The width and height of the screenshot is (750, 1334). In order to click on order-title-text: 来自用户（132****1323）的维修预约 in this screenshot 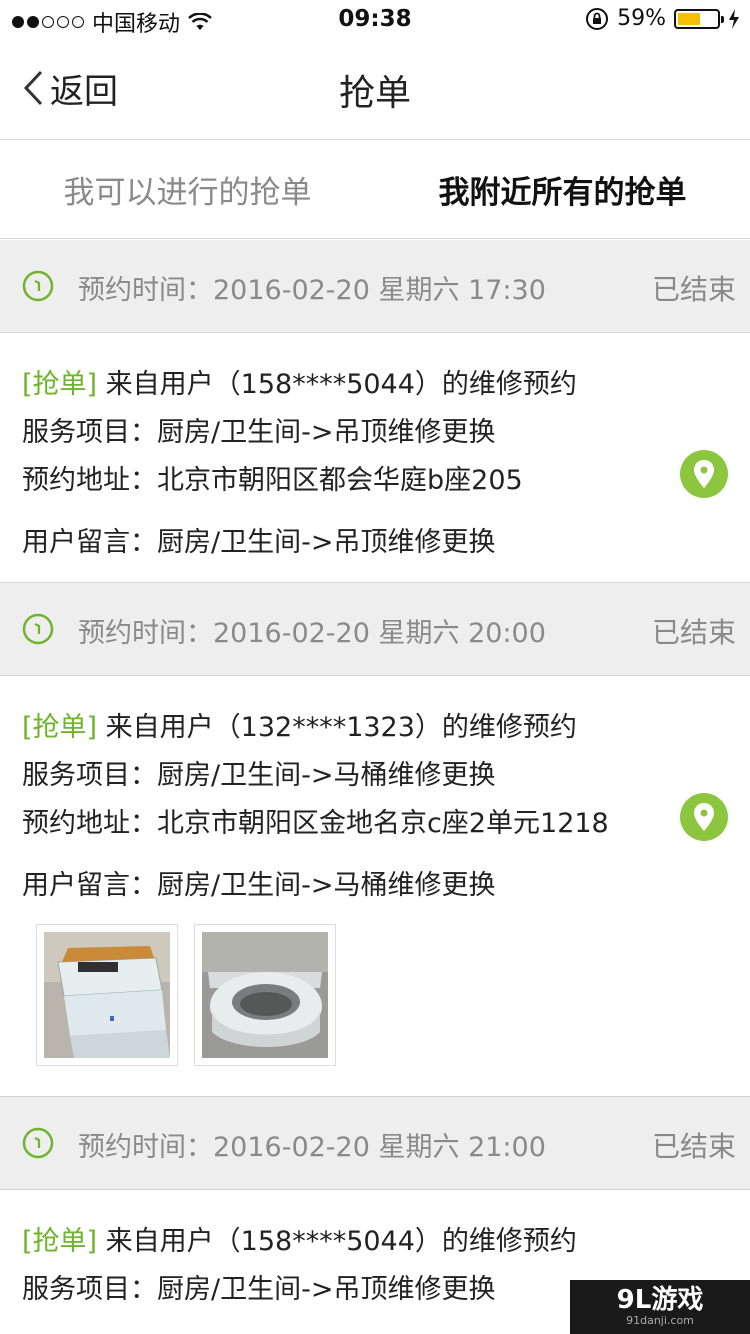, I will do `click(337, 727)`.